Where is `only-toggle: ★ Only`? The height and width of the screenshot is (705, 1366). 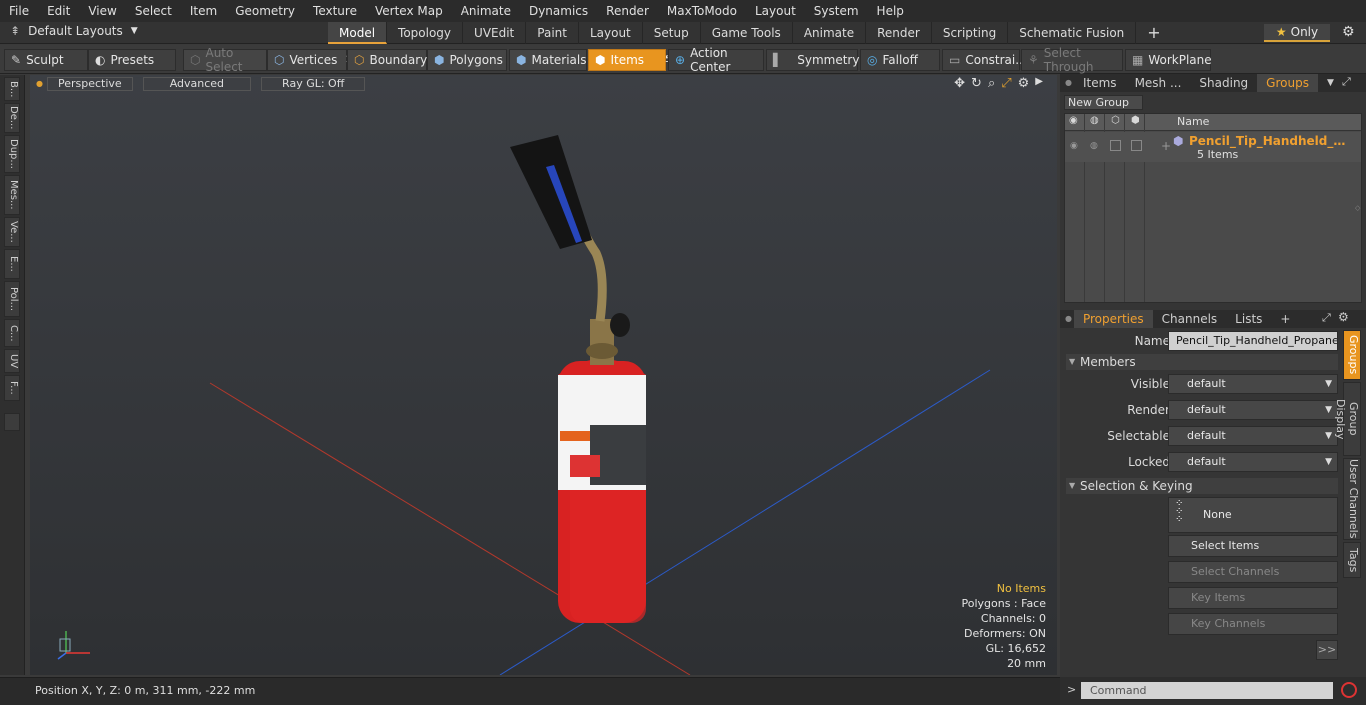 only-toggle: ★ Only is located at coordinates (1297, 33).